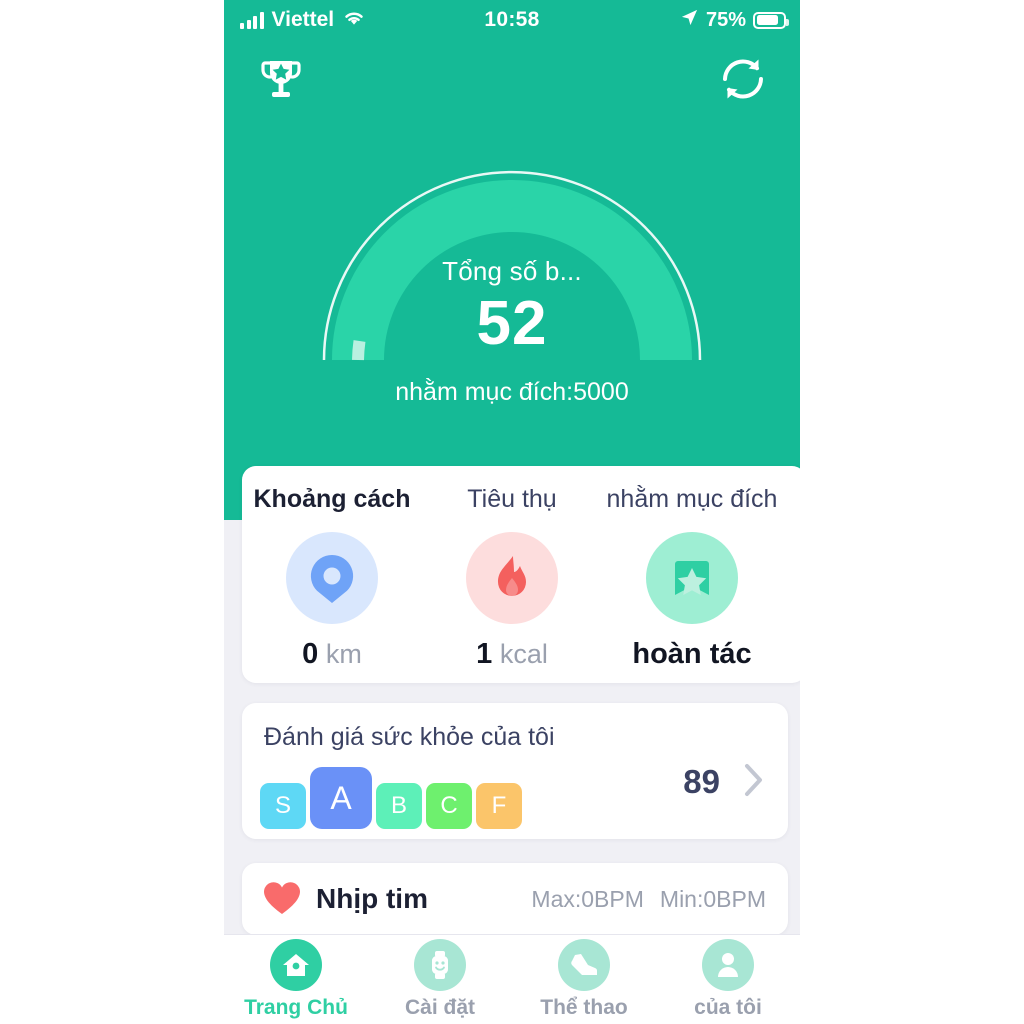 The image size is (1024, 1024). What do you see at coordinates (332, 578) in the screenshot?
I see `location-pin-icon` at bounding box center [332, 578].